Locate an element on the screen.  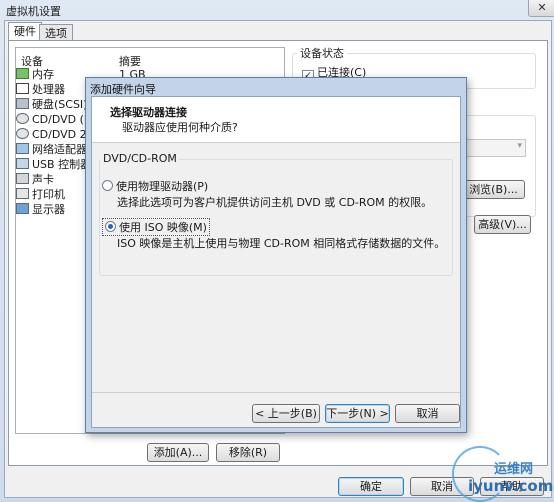
remove-hardware-button: 移除(R) is located at coordinates (248, 452).